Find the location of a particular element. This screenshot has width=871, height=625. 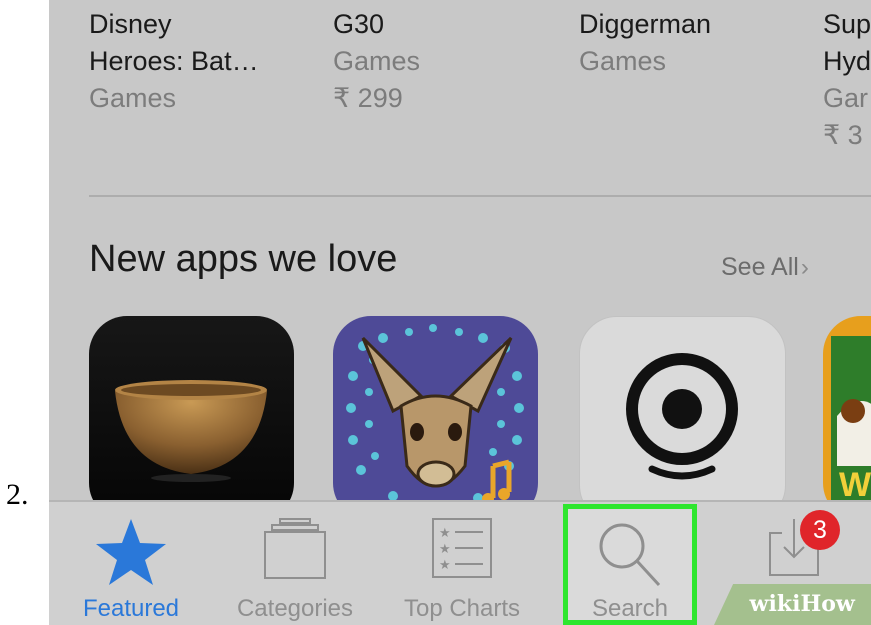

section-title: New apps we love is located at coordinates (243, 259).